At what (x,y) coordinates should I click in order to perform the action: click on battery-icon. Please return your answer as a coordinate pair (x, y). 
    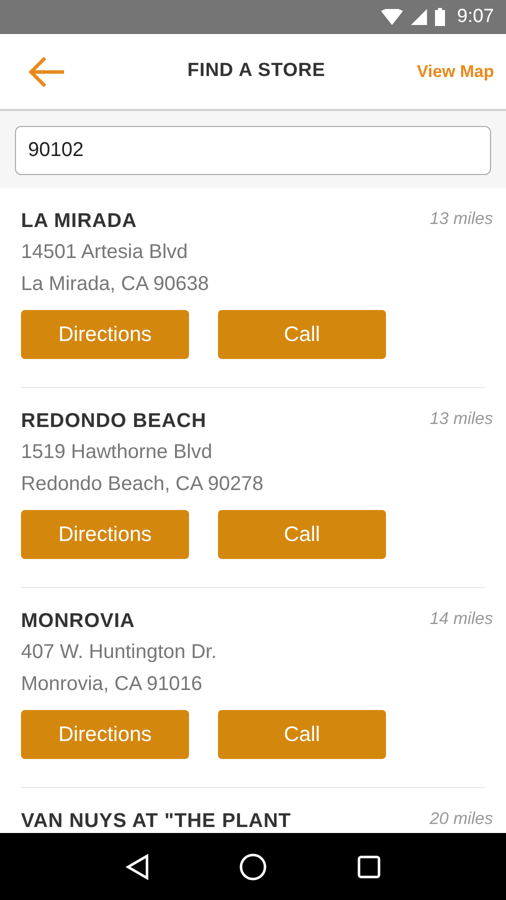
    Looking at the image, I should click on (440, 17).